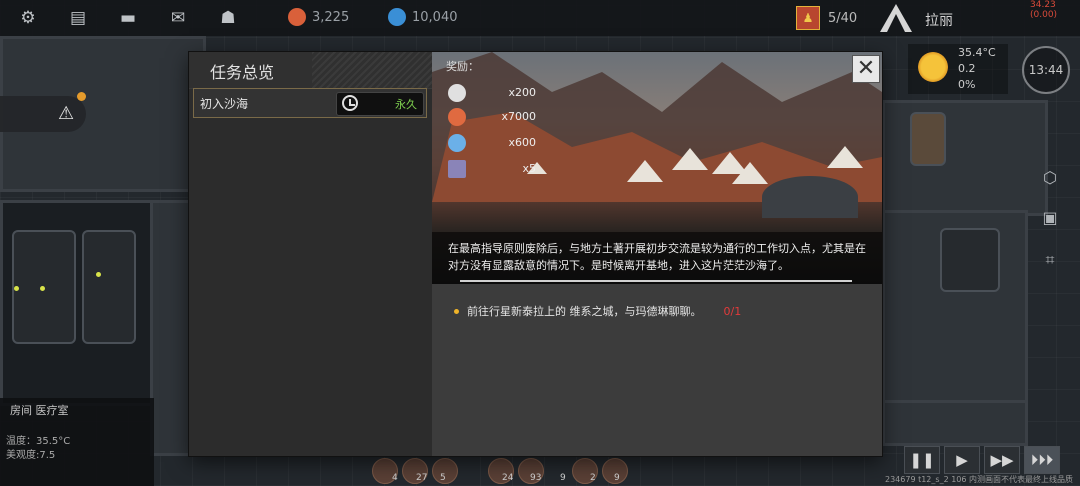 This screenshot has width=1080, height=486. I want to click on temperature-value: 35.4°C, so click(977, 52).